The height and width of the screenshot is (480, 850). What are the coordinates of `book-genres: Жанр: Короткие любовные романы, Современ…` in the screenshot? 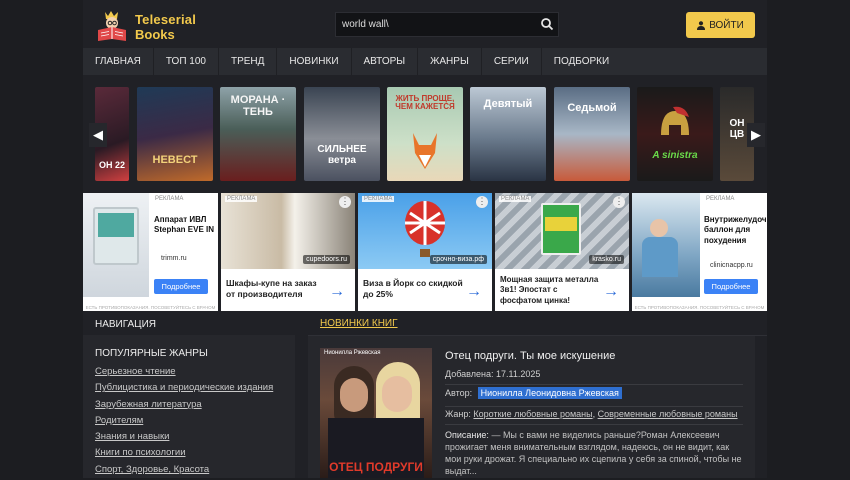 It's located at (594, 417).